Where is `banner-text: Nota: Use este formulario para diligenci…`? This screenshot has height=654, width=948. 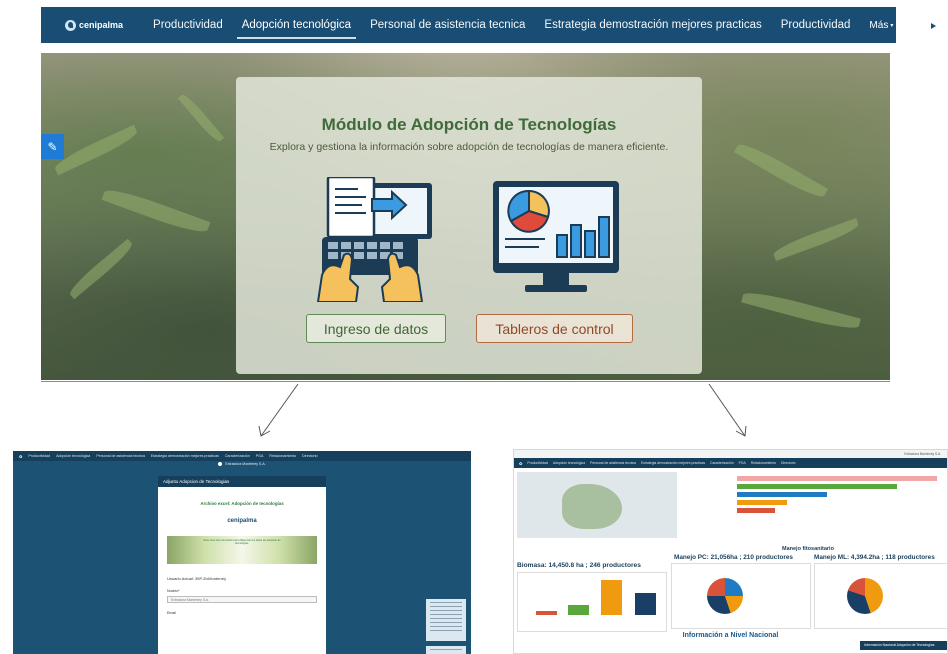
banner-text: Nota: Use este formulario para diligenci… is located at coordinates (242, 542).